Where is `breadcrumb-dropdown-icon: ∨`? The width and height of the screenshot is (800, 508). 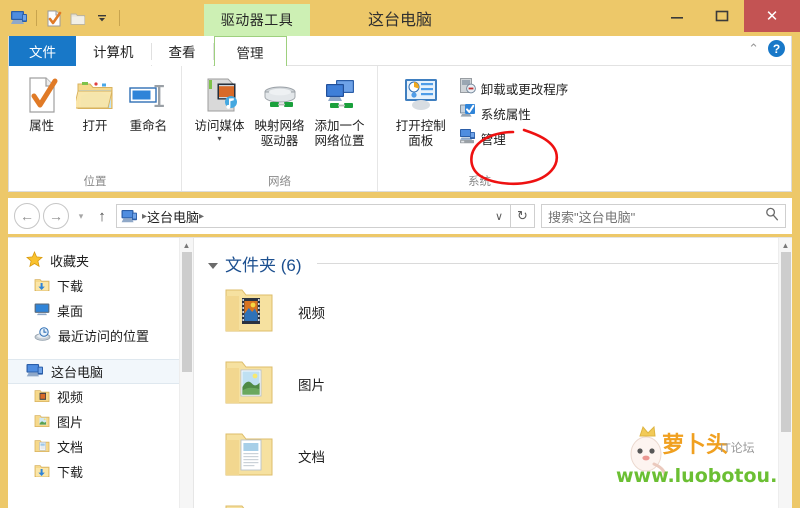 breadcrumb-dropdown-icon: ∨ is located at coordinates (499, 216).